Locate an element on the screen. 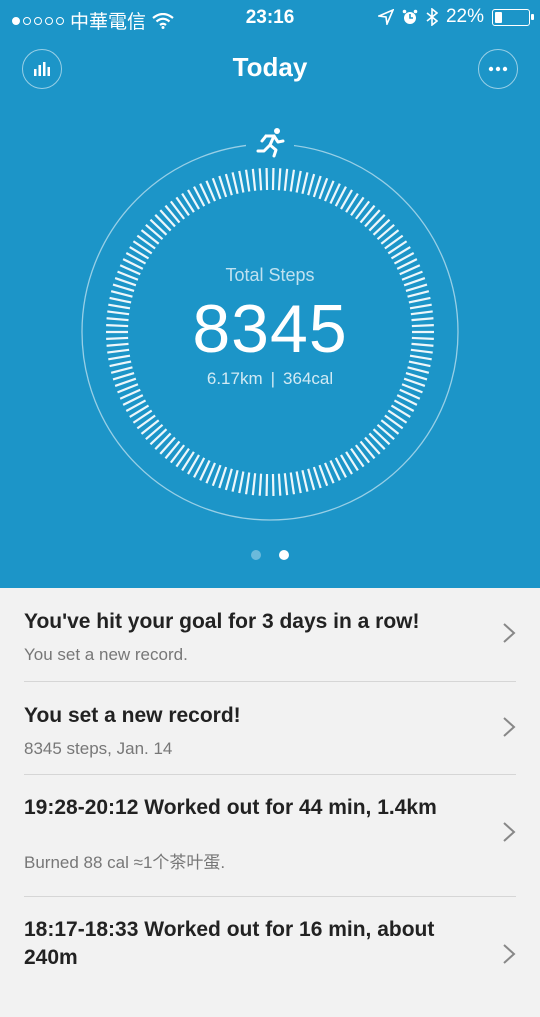 The width and height of the screenshot is (540, 1017). calories-value: 364cal is located at coordinates (308, 378).